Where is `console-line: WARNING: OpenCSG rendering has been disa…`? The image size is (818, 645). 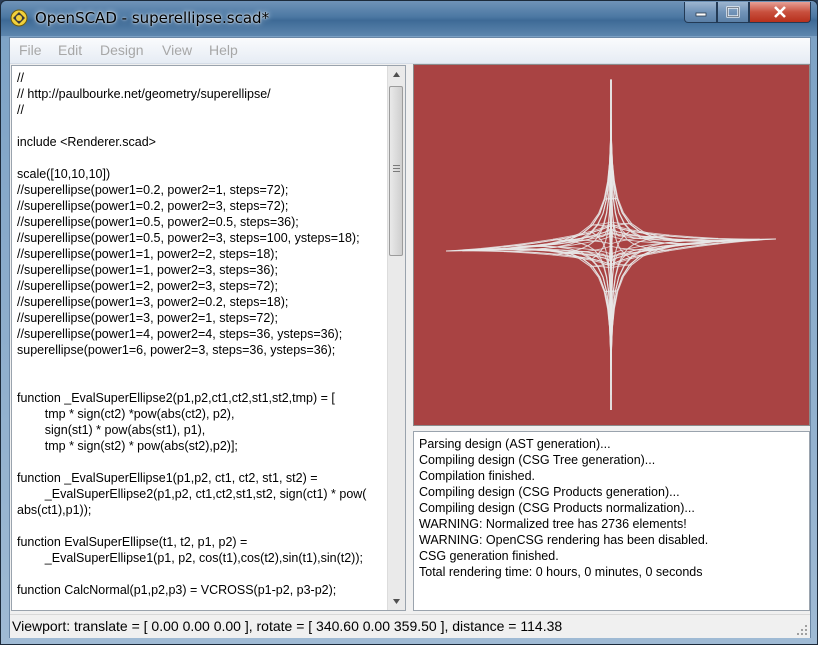 console-line: WARNING: OpenCSG rendering has been disa… is located at coordinates (564, 540).